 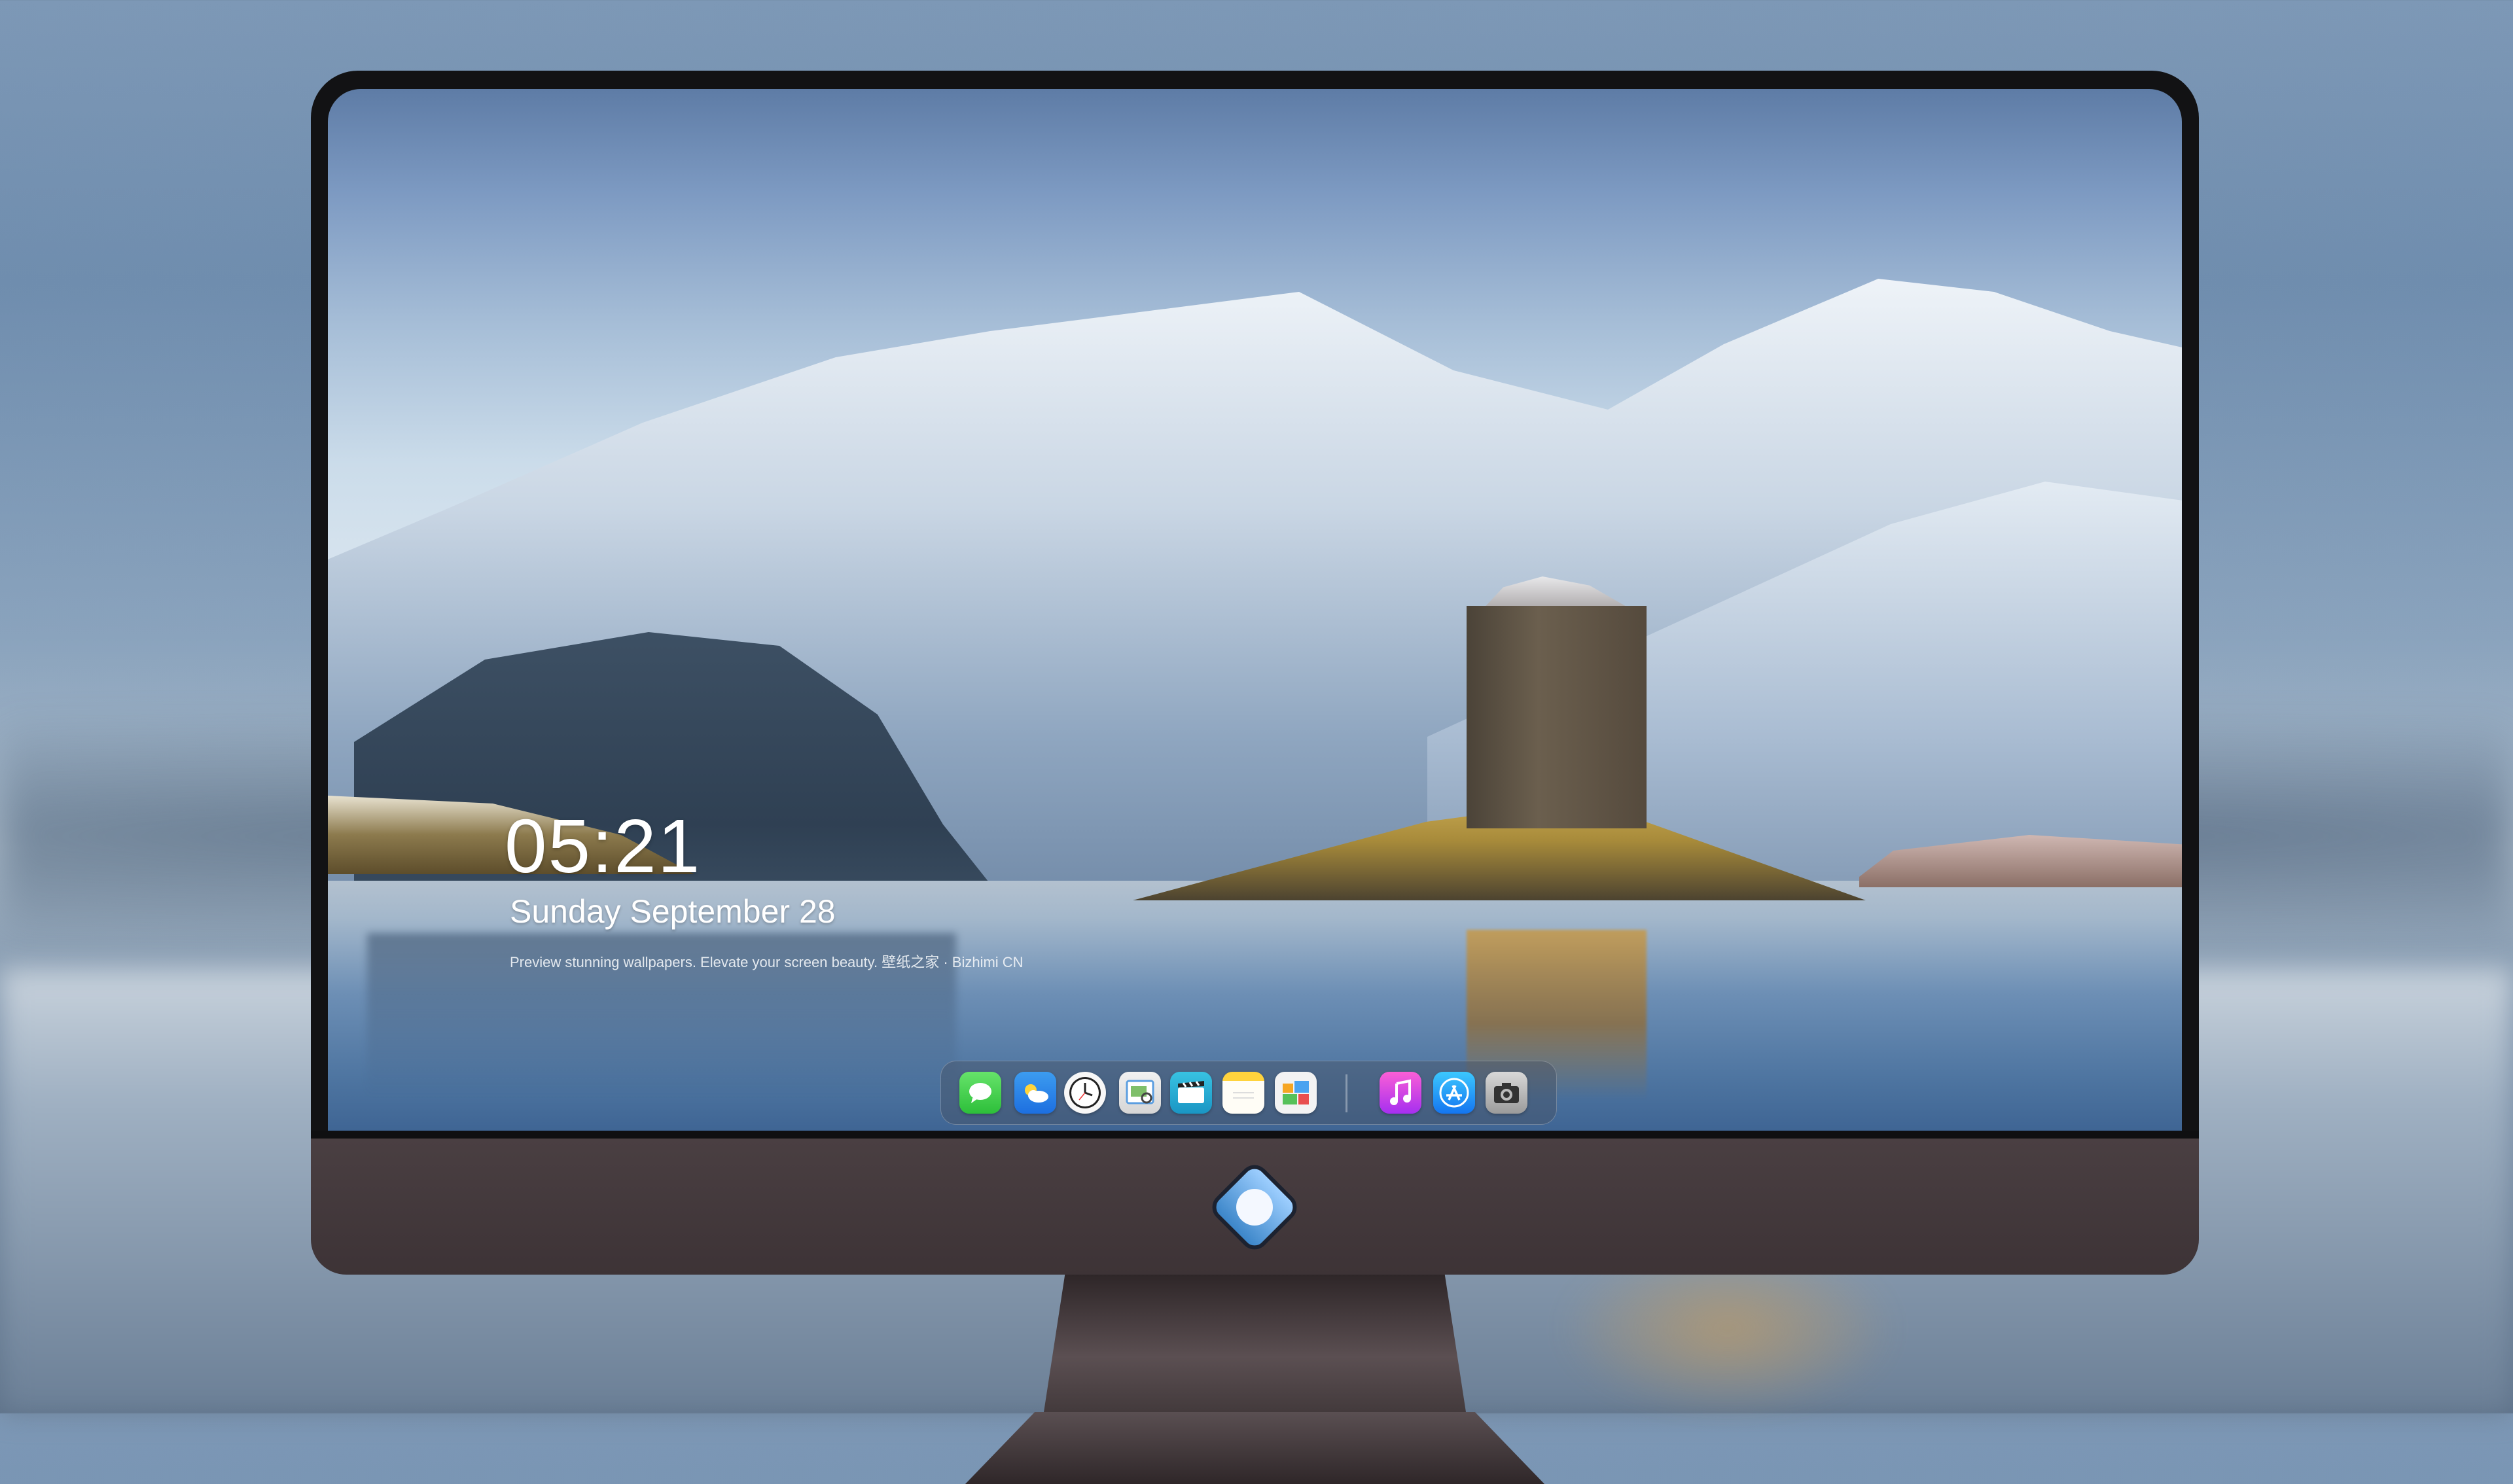 I want to click on monitor-stand-foot, so click(x=1254, y=1448).